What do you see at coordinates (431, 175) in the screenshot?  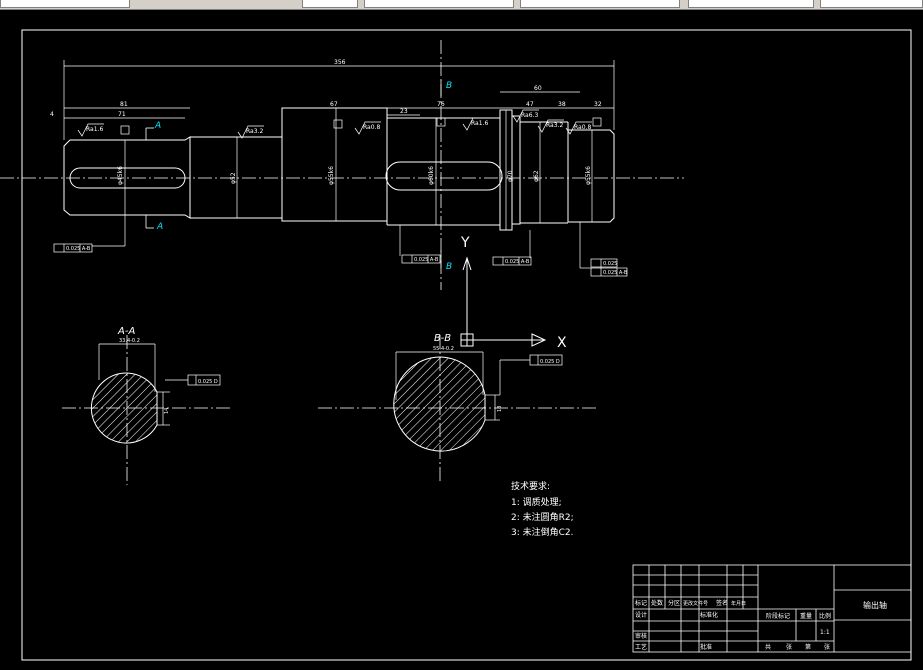 I see `dia-fourth: φ60k6` at bounding box center [431, 175].